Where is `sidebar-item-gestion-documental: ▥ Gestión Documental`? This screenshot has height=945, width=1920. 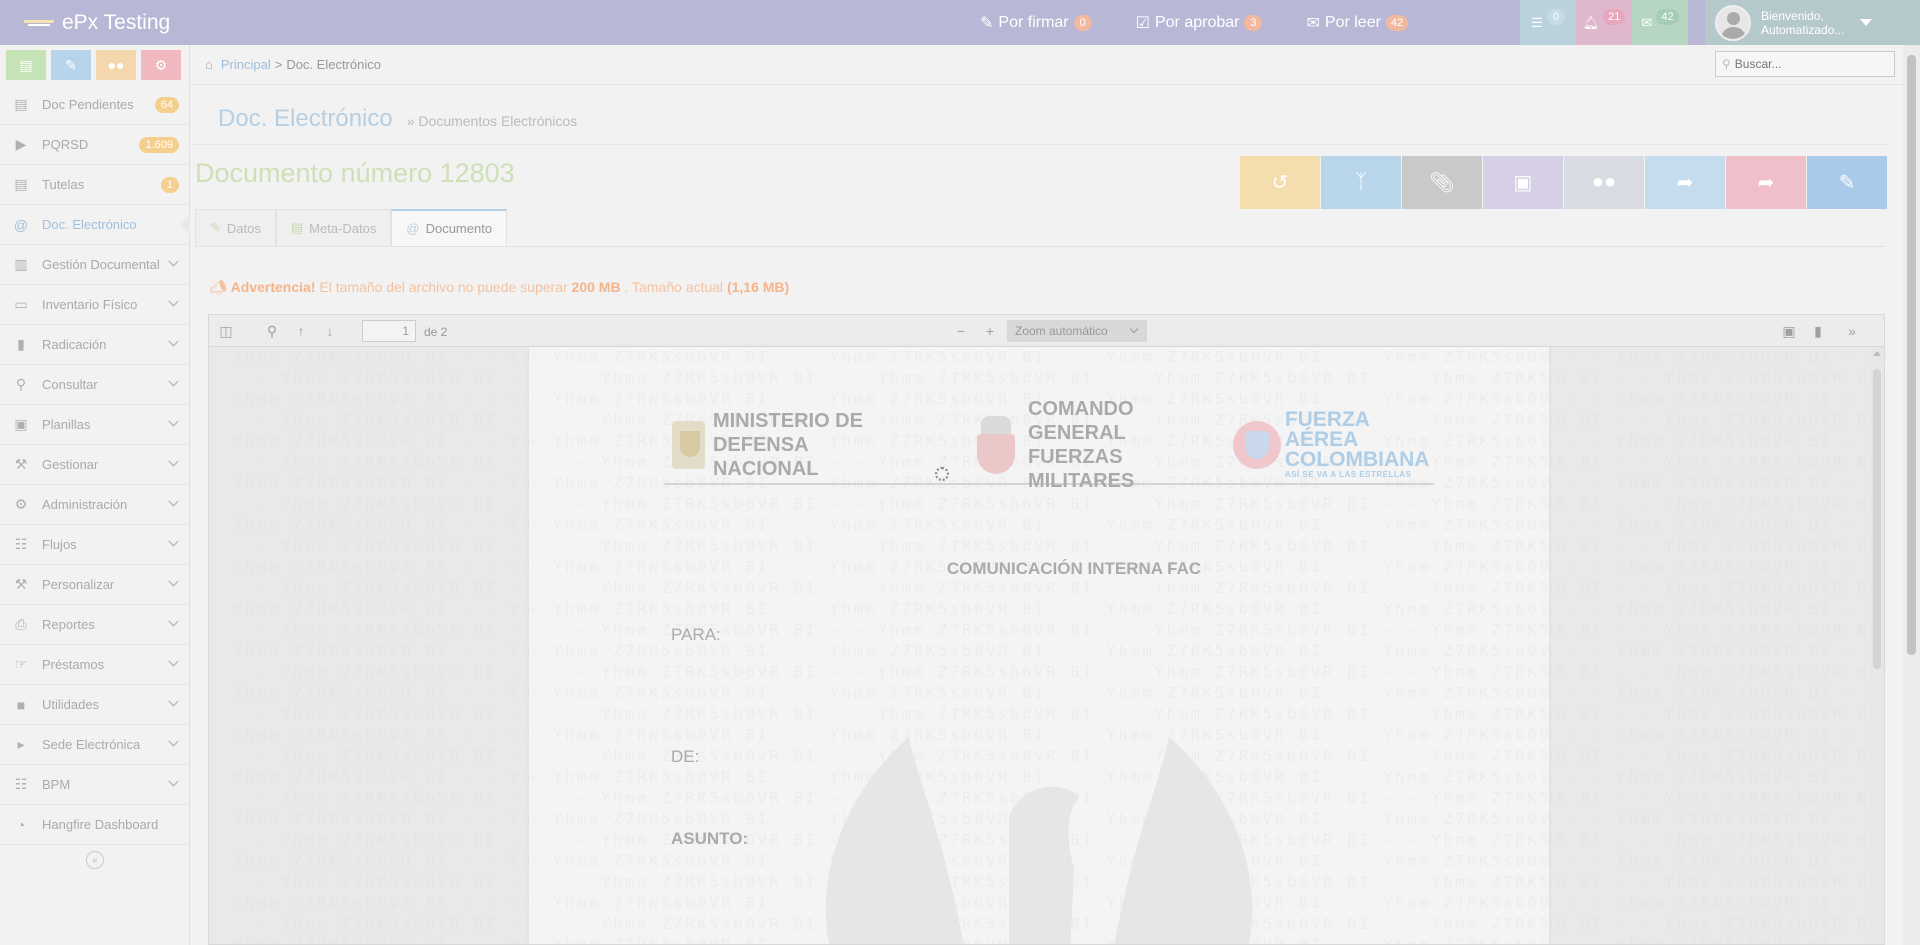 sidebar-item-gestion-documental: ▥ Gestión Documental is located at coordinates (94, 265).